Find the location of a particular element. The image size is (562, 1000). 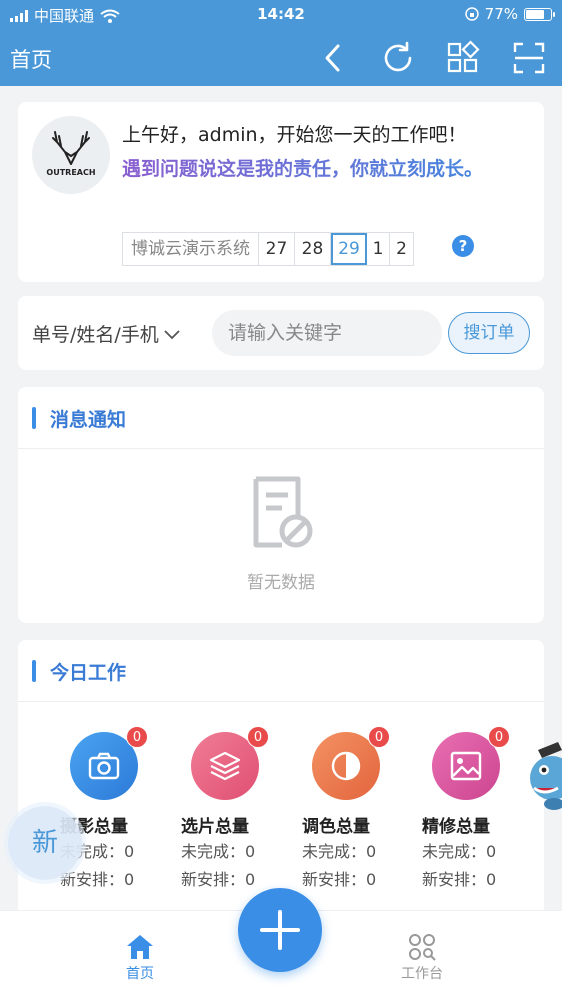

company-logo: OUTREACH is located at coordinates (71, 155).